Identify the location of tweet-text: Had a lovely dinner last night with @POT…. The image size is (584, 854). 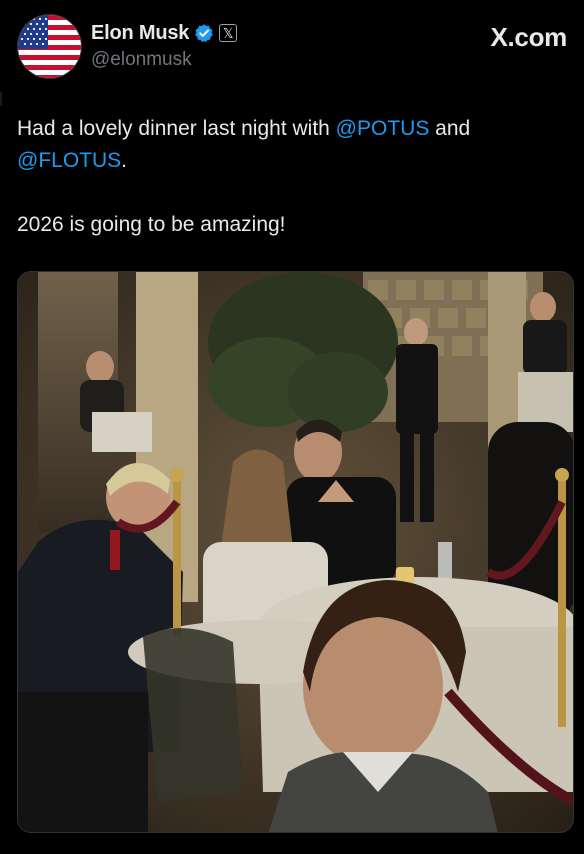
(292, 177).